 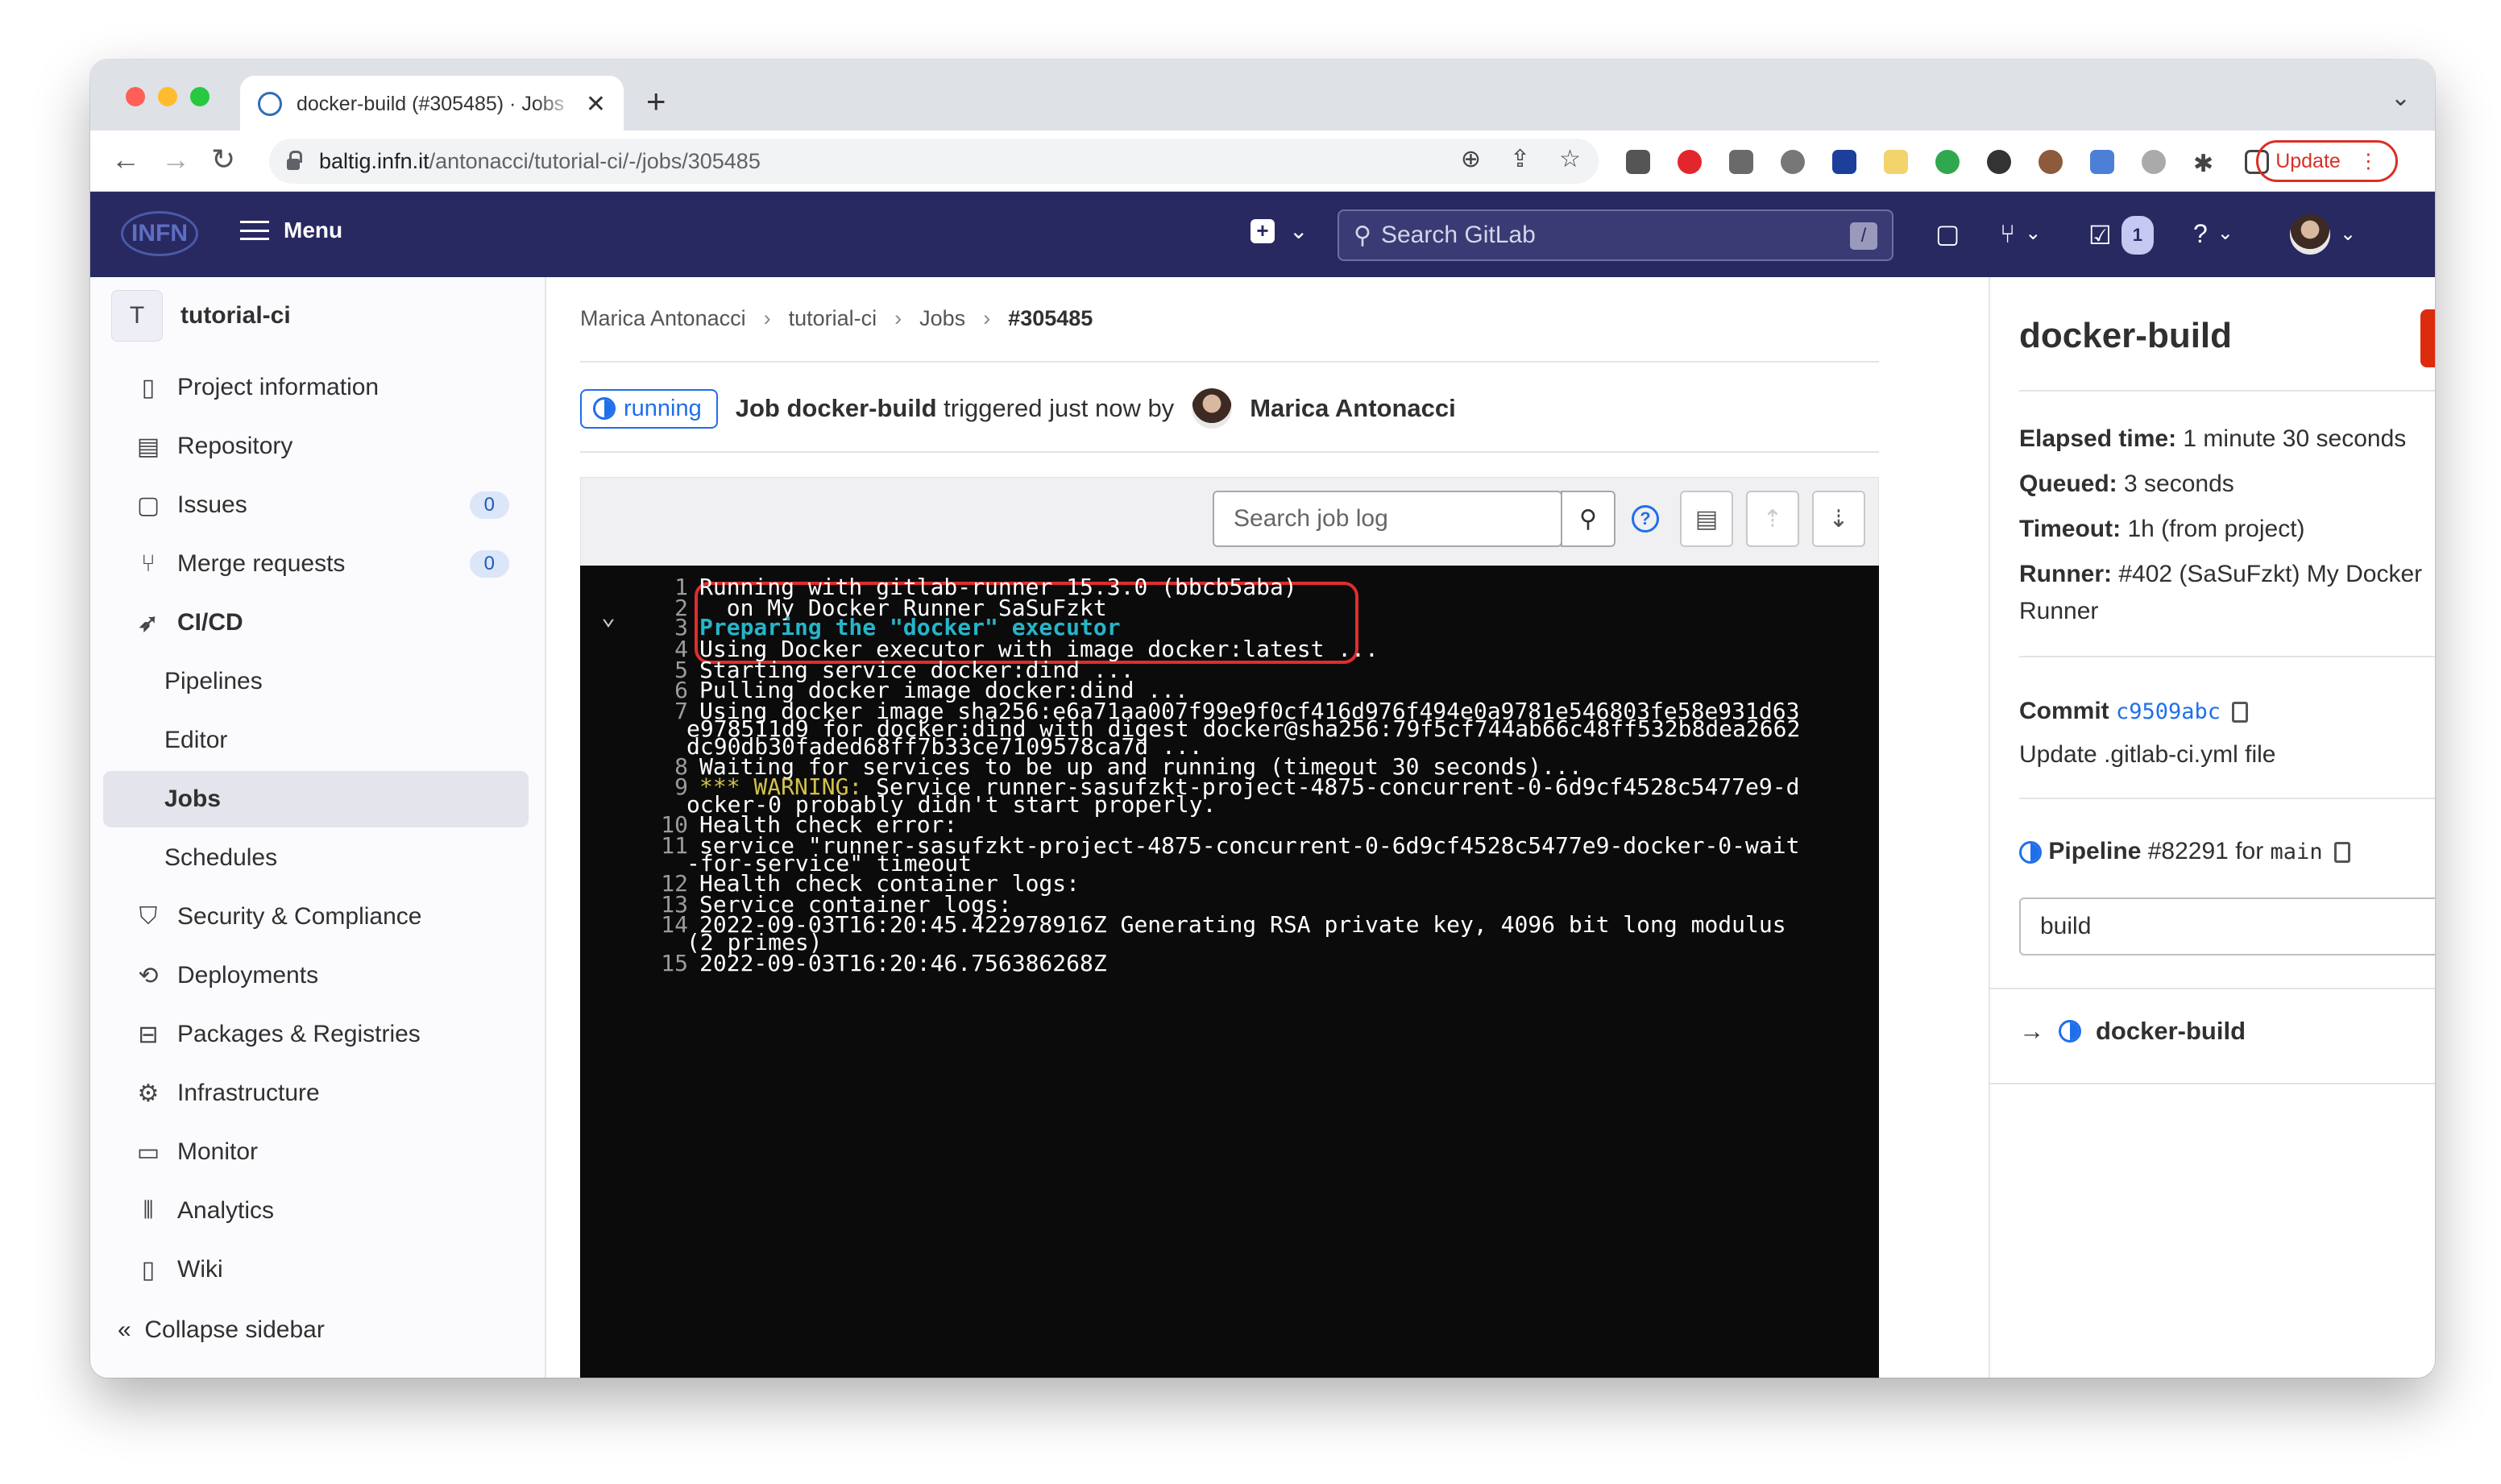 What do you see at coordinates (316, 799) in the screenshot?
I see `sidebar-item-jobs: Jobs` at bounding box center [316, 799].